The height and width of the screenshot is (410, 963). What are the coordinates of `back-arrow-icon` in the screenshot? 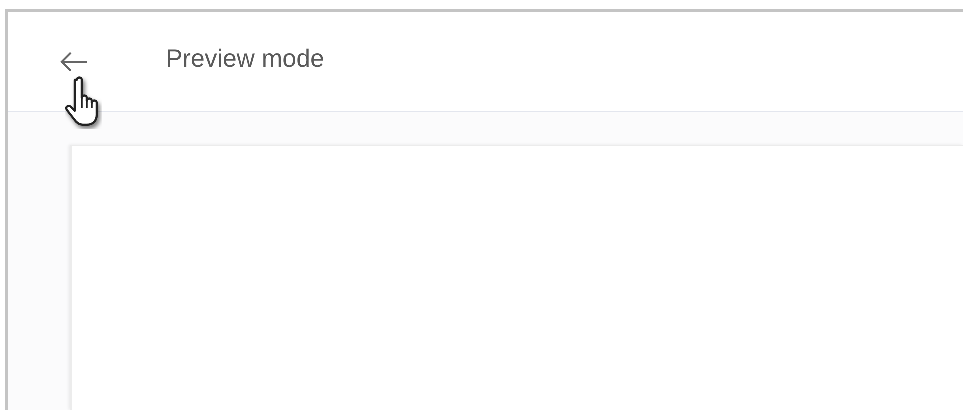 It's located at (74, 62).